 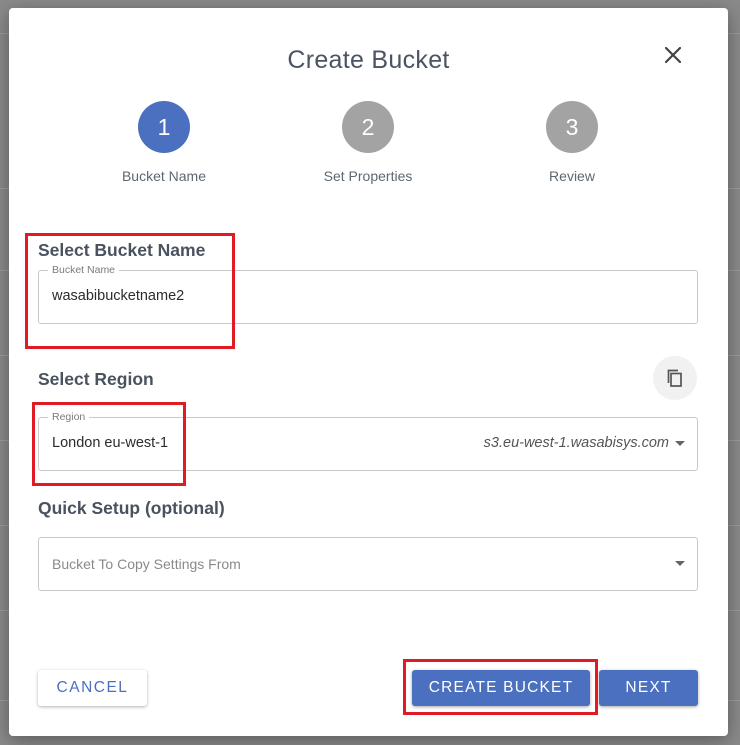 I want to click on bucket-name-value: wasabibucketname2, so click(x=118, y=296).